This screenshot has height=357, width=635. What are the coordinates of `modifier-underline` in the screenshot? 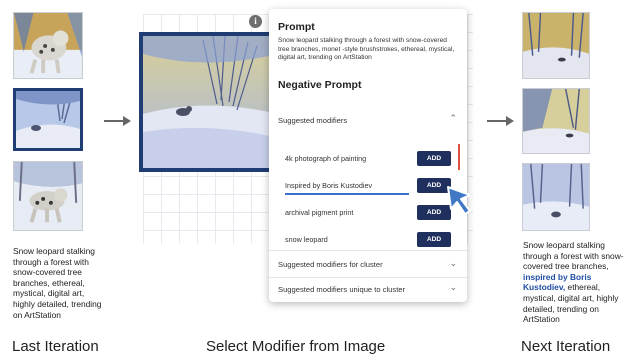 It's located at (347, 194).